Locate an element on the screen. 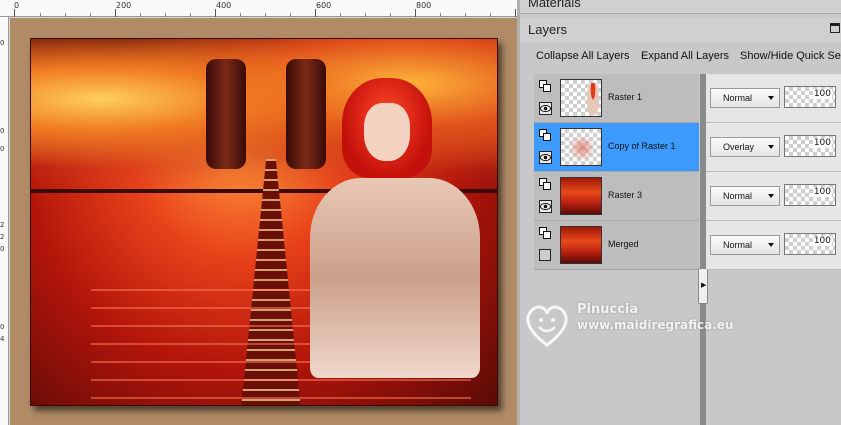 The width and height of the screenshot is (841, 425). layer-row-raster-3: Raster 3 is located at coordinates (616, 196).